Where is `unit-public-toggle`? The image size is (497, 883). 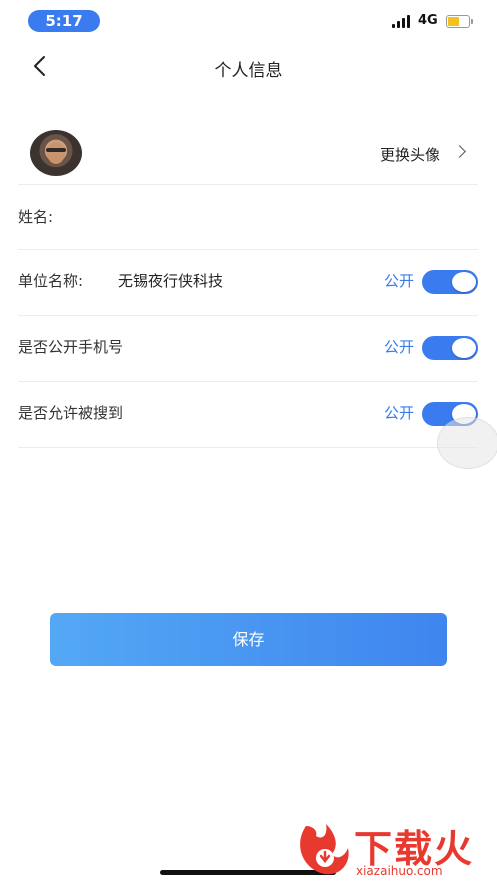
unit-public-toggle is located at coordinates (450, 282).